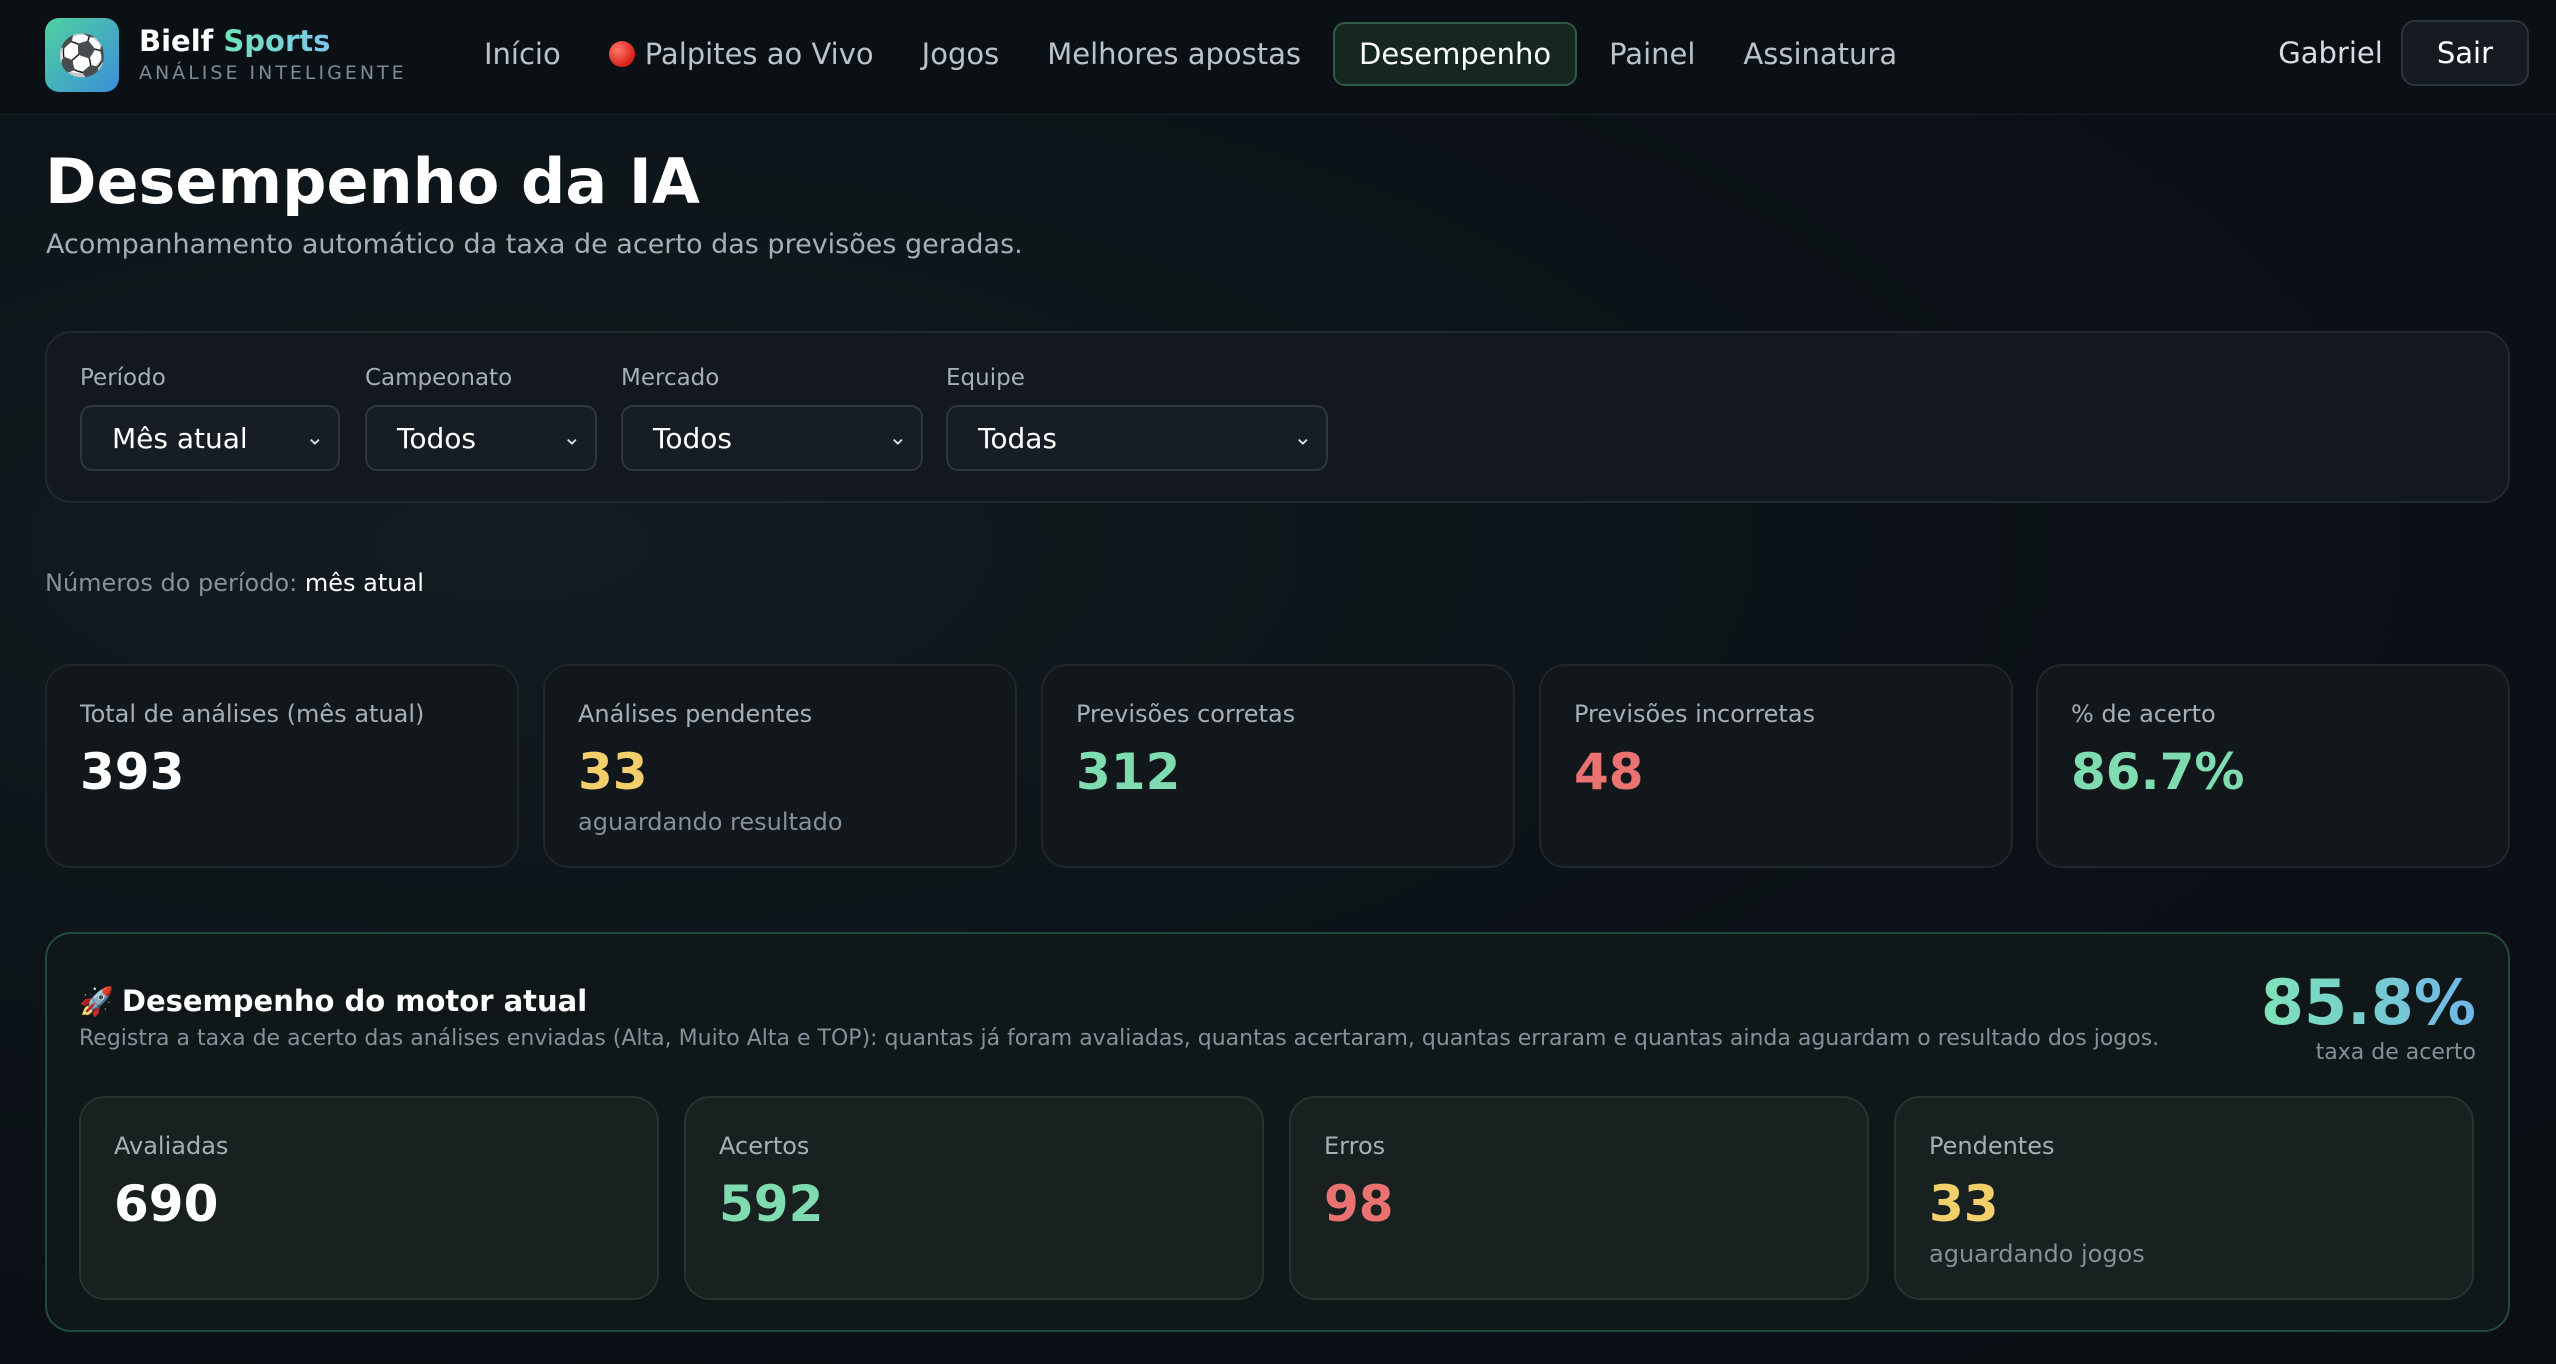  I want to click on engine-card-hits: Acertos 592, so click(974, 1198).